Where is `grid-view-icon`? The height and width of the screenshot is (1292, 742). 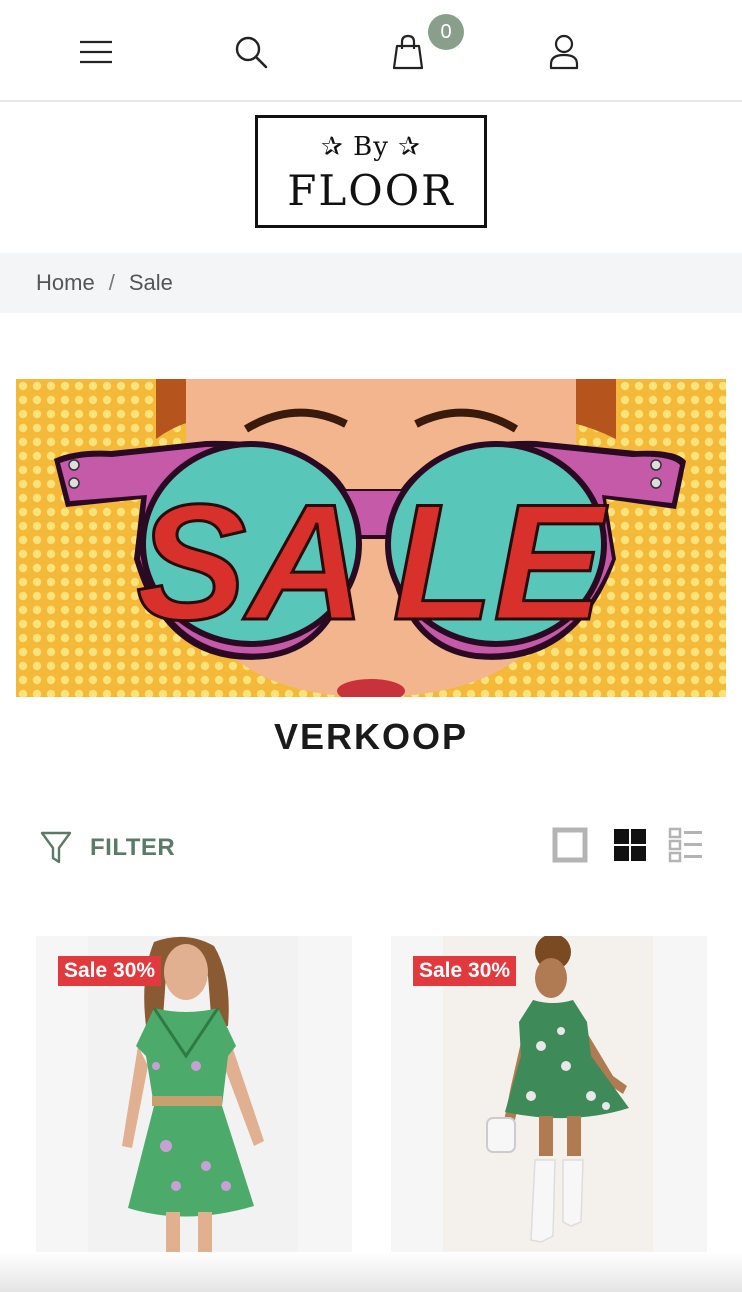 grid-view-icon is located at coordinates (630, 845).